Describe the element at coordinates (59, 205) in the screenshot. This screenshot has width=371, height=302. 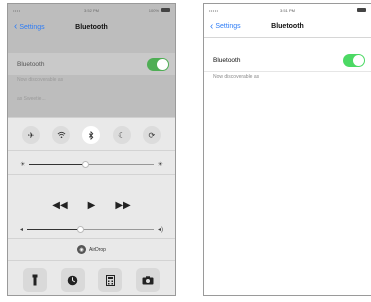
I see `rewind-icon: ◀◀` at that location.